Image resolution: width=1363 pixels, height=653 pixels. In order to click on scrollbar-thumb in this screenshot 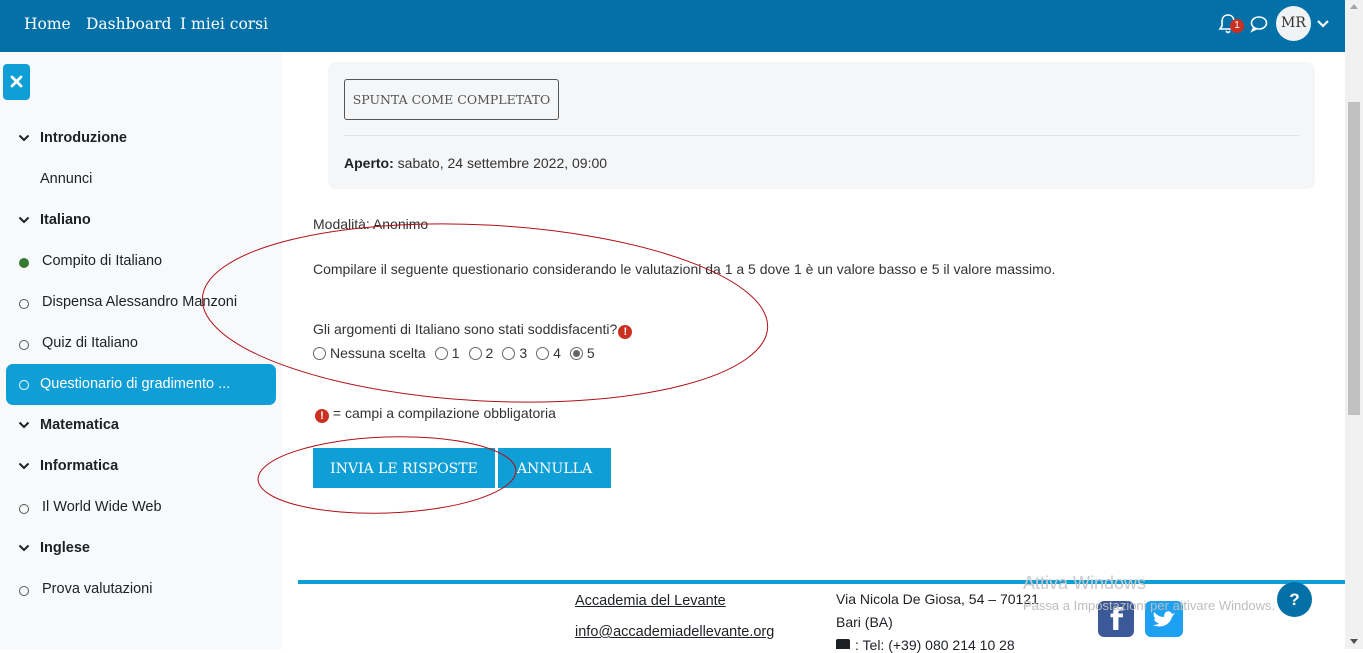, I will do `click(1354, 258)`.